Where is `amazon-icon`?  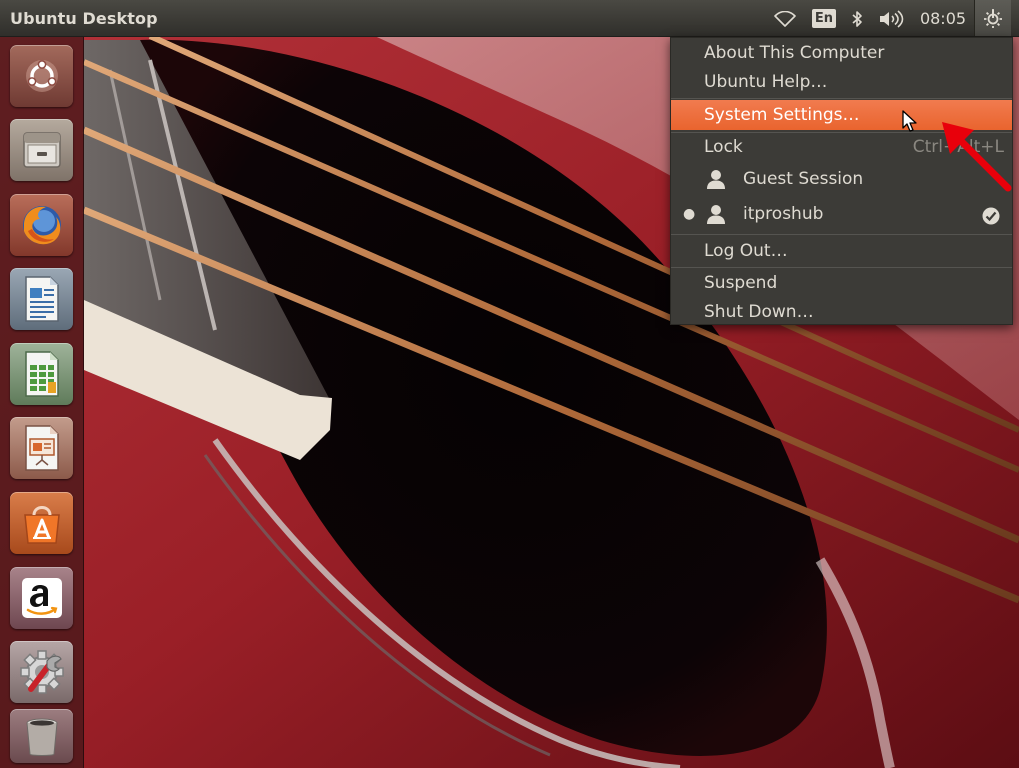 amazon-icon is located at coordinates (41, 598).